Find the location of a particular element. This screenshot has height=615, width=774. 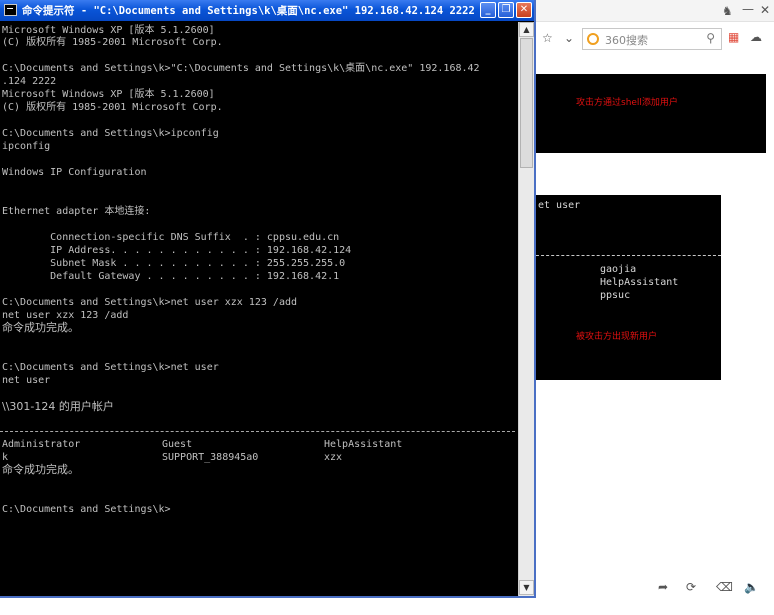

star-icon: ☆ is located at coordinates (547, 38).